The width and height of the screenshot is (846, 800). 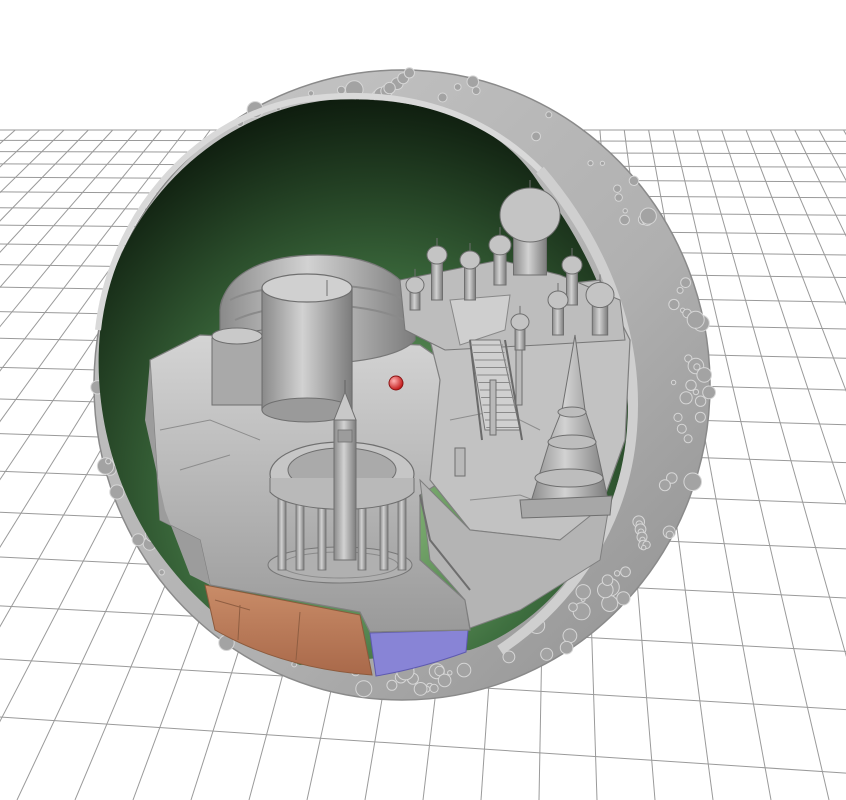 What do you see at coordinates (396, 383) in the screenshot?
I see `selection-marker` at bounding box center [396, 383].